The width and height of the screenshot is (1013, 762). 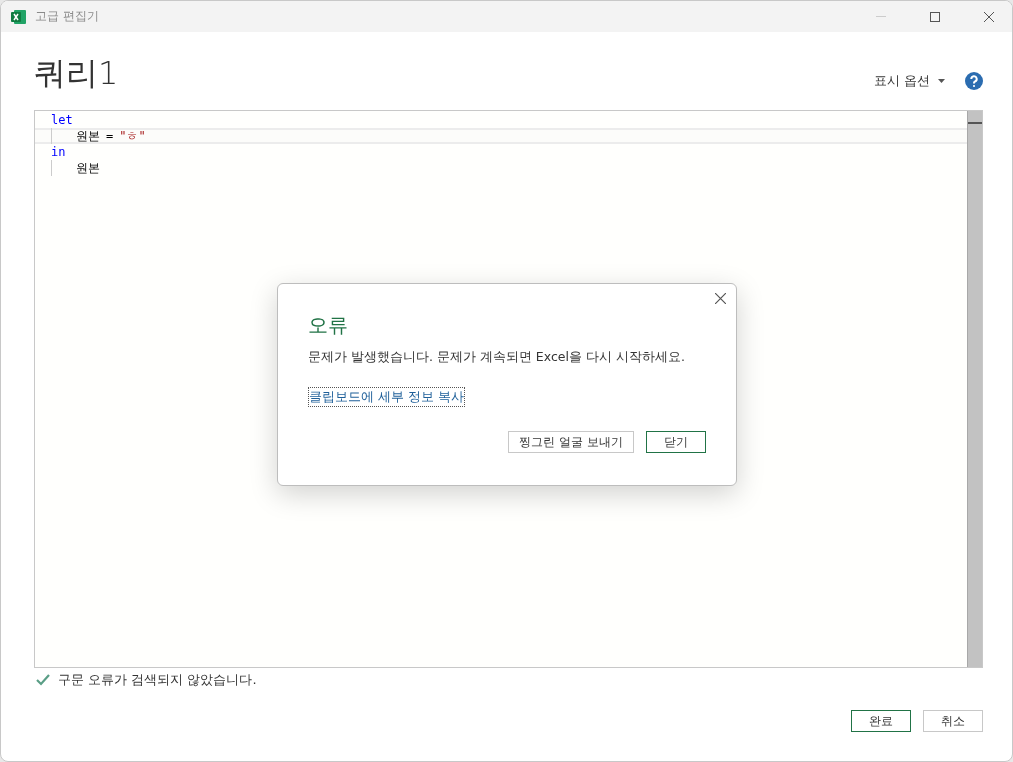 What do you see at coordinates (157, 680) in the screenshot?
I see `syntax-status-text: 구문 오류가 검색되지 않았습니다.` at bounding box center [157, 680].